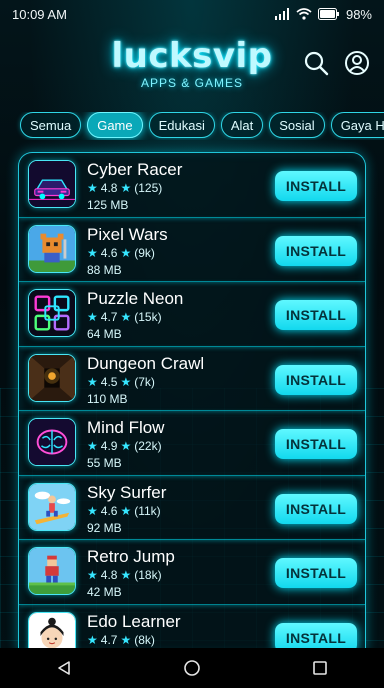 The image size is (384, 688). Describe the element at coordinates (316, 63) in the screenshot. I see `search-icon` at that location.